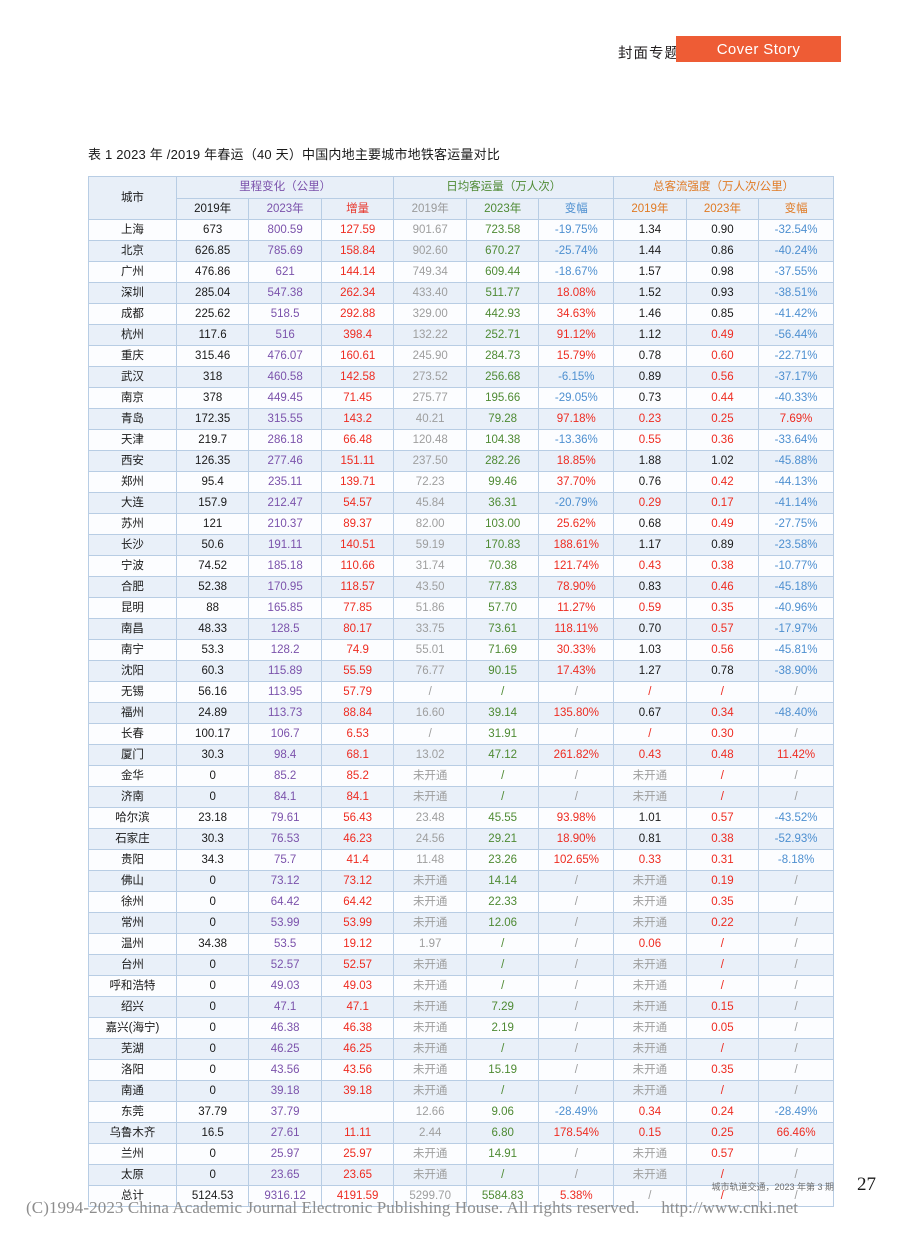 Image resolution: width=920 pixels, height=1249 pixels. What do you see at coordinates (285, 1154) in the screenshot?
I see `cell-mileage-2023: 25.97` at bounding box center [285, 1154].